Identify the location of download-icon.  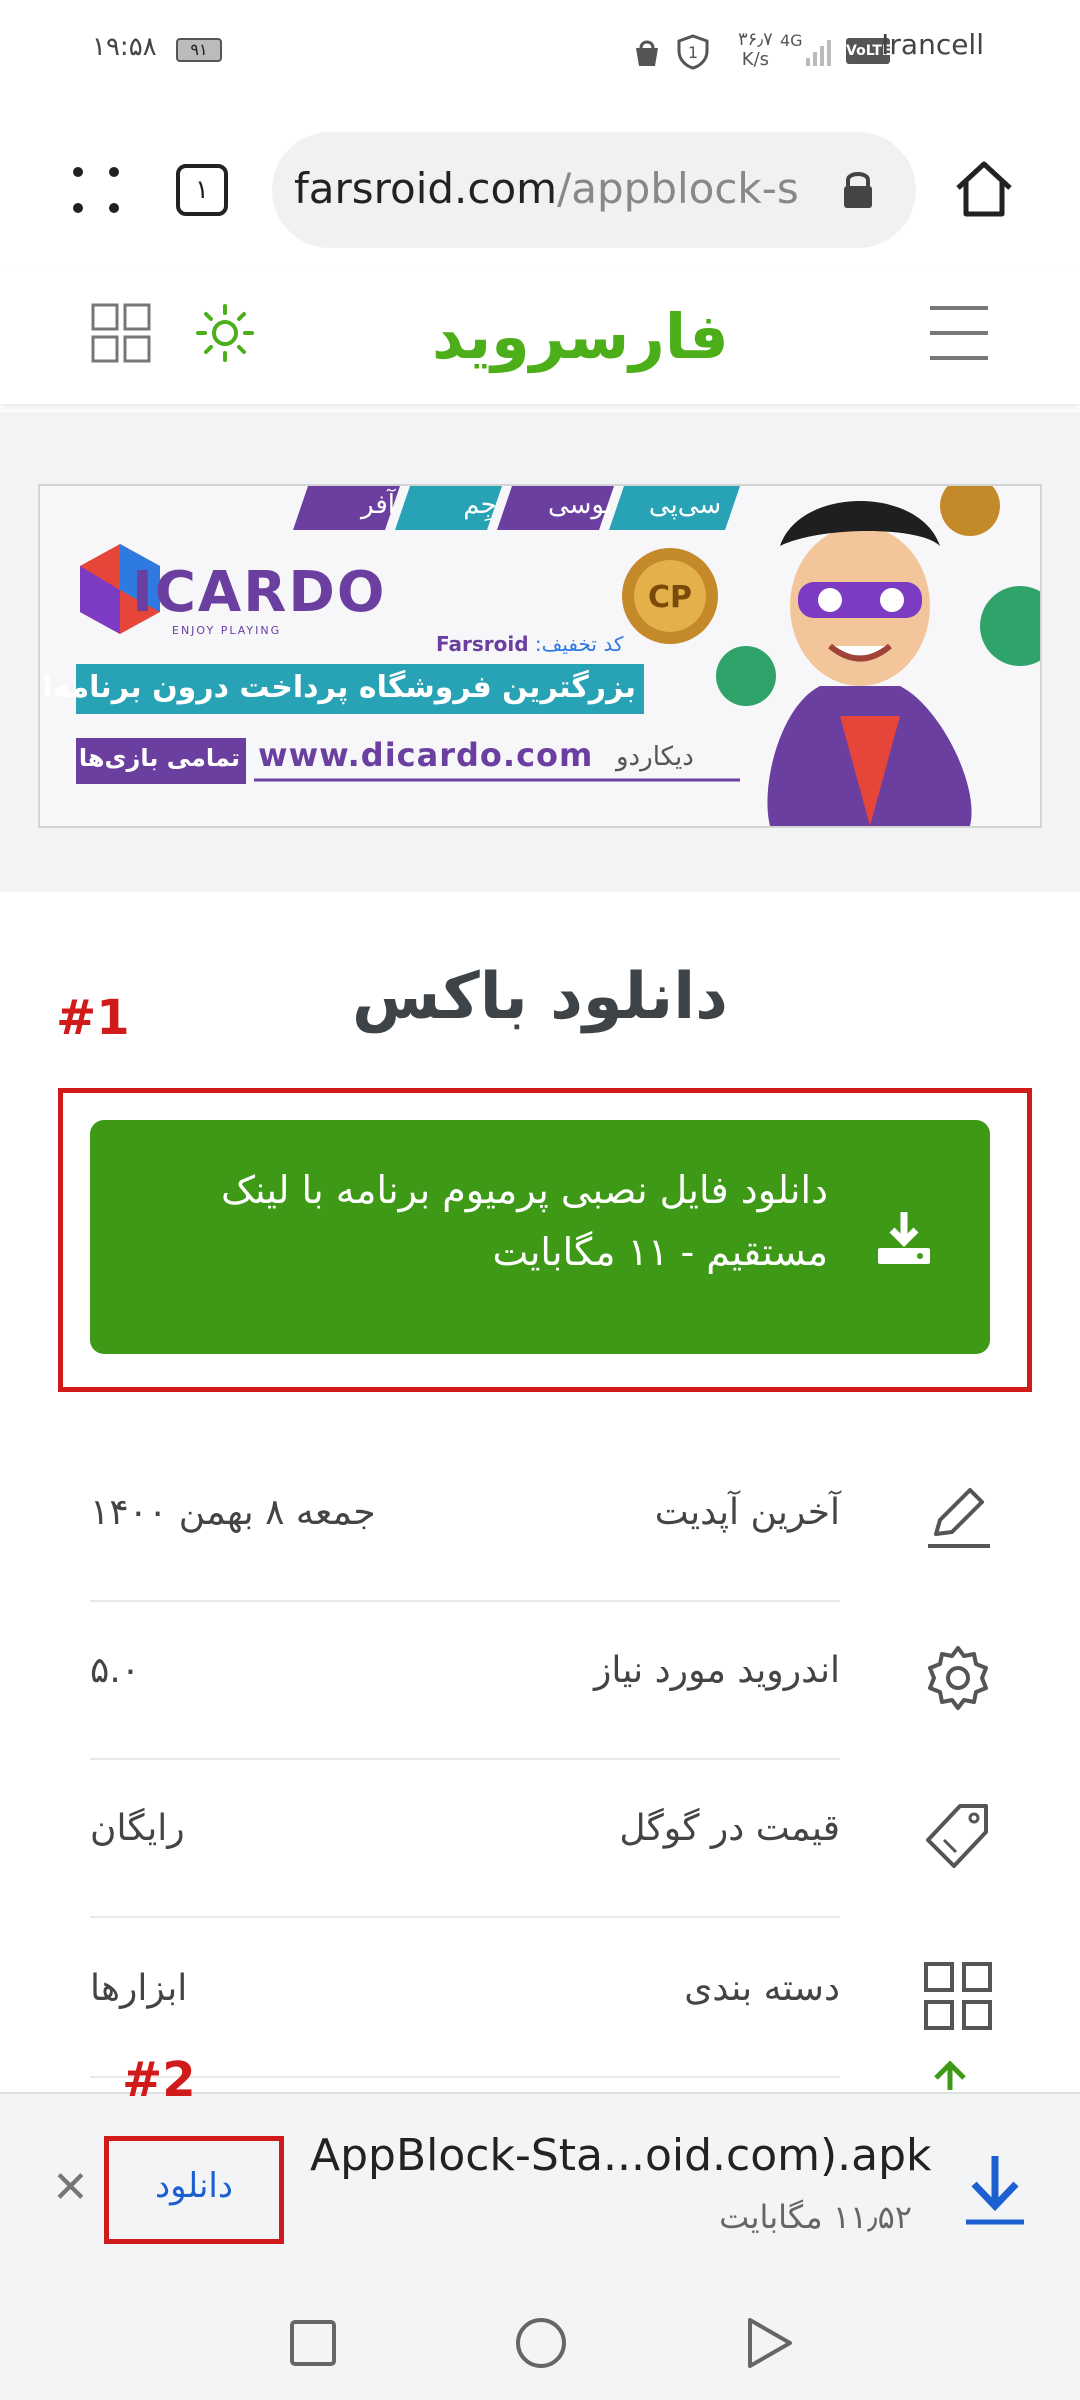
(904, 1238).